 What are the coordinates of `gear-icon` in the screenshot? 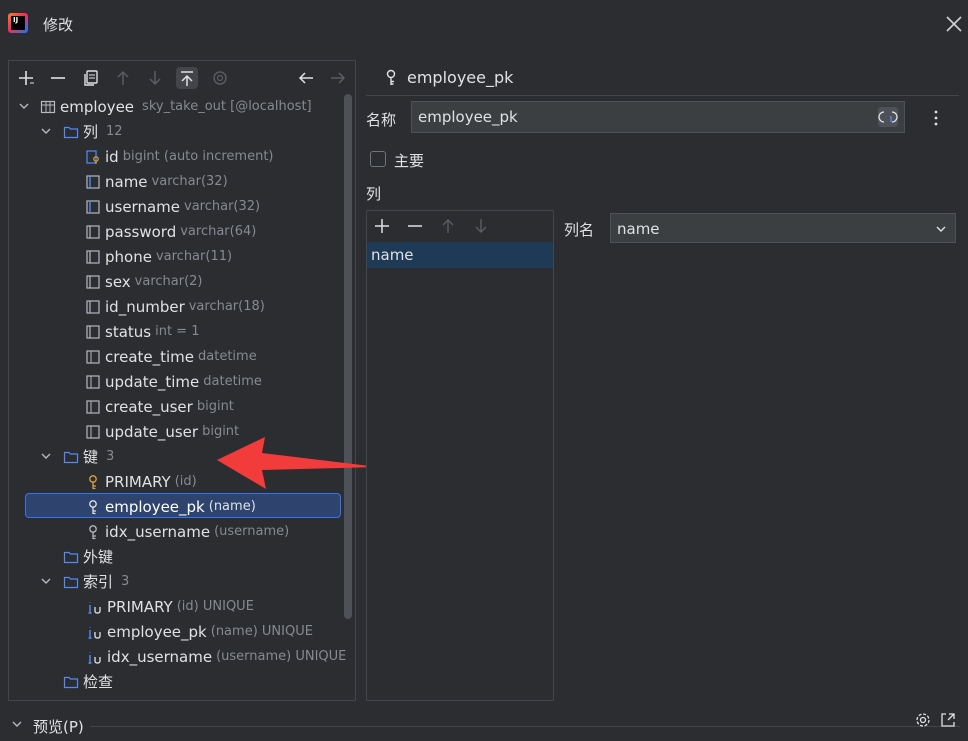 It's located at (923, 720).